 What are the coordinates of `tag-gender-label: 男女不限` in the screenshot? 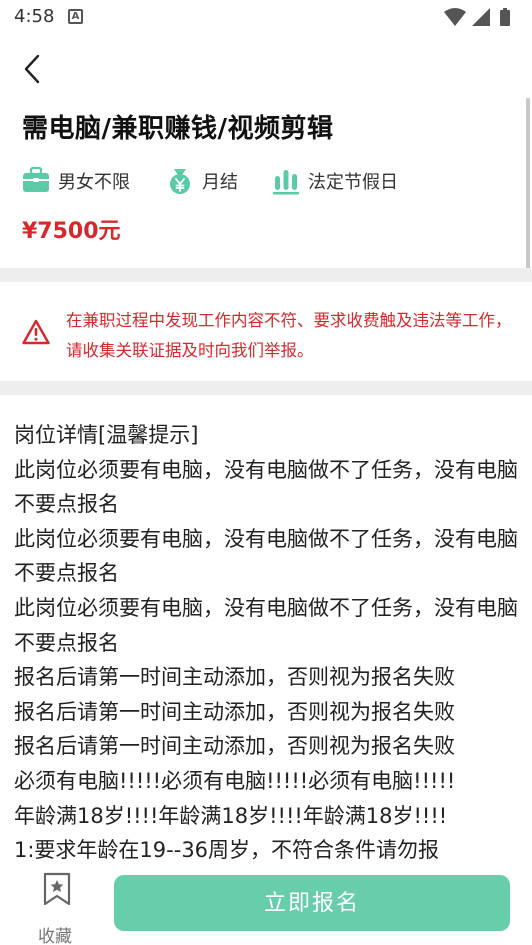 It's located at (94, 182).